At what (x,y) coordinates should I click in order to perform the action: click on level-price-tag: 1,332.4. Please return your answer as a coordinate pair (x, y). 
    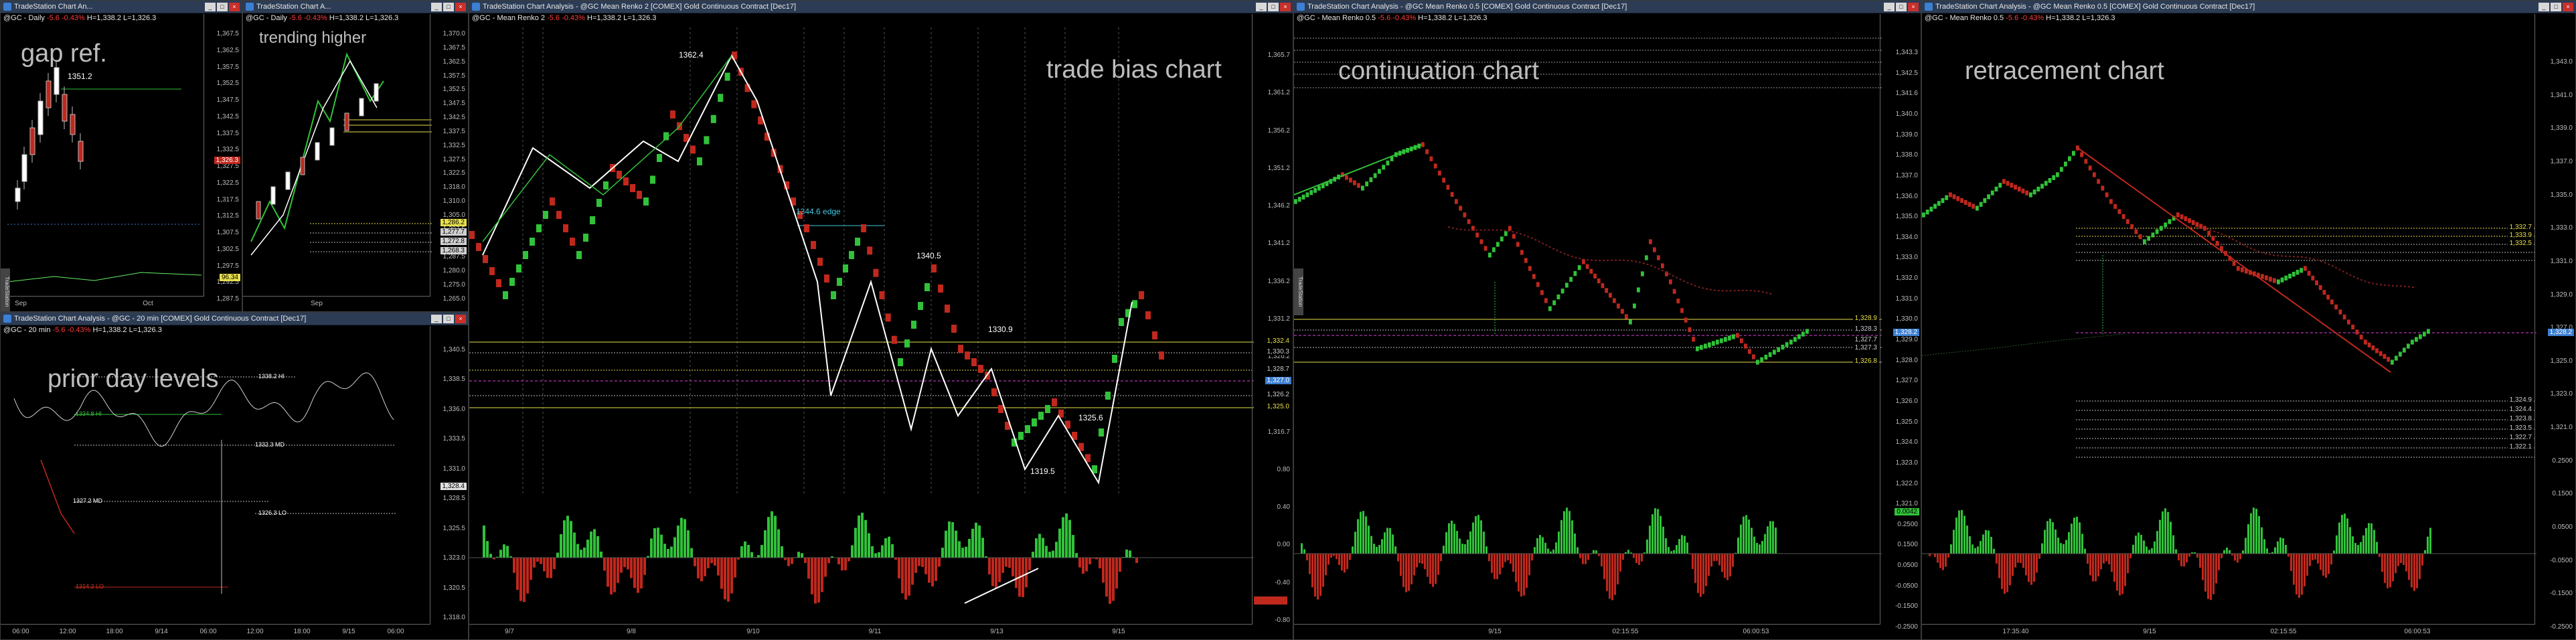
    Looking at the image, I should click on (1278, 341).